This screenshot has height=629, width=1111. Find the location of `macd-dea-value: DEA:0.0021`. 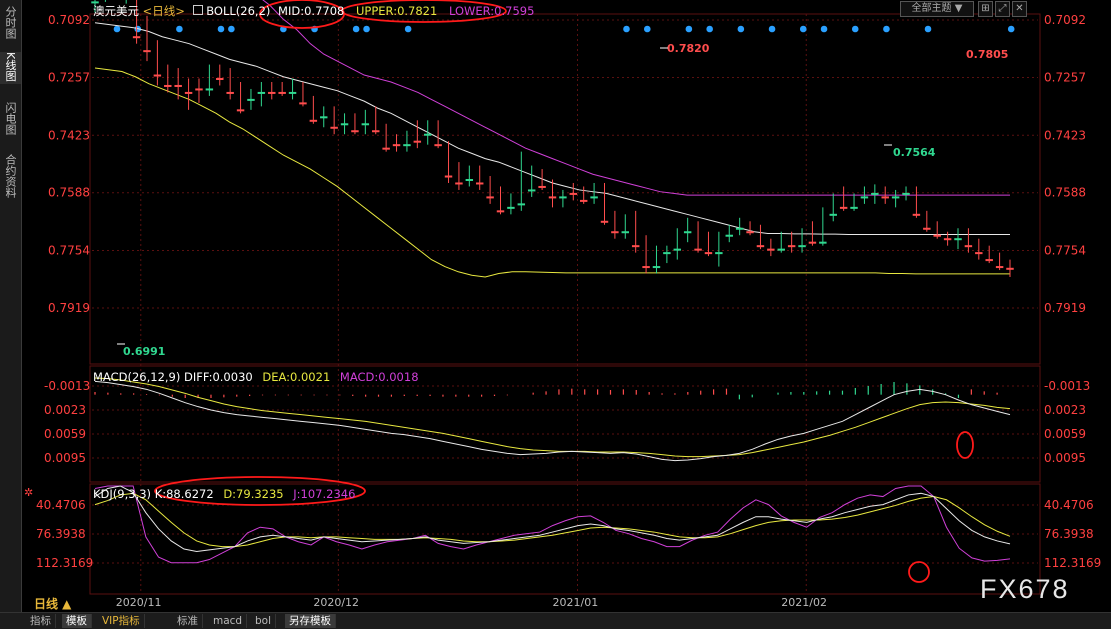

macd-dea-value: DEA:0.0021 is located at coordinates (296, 377).